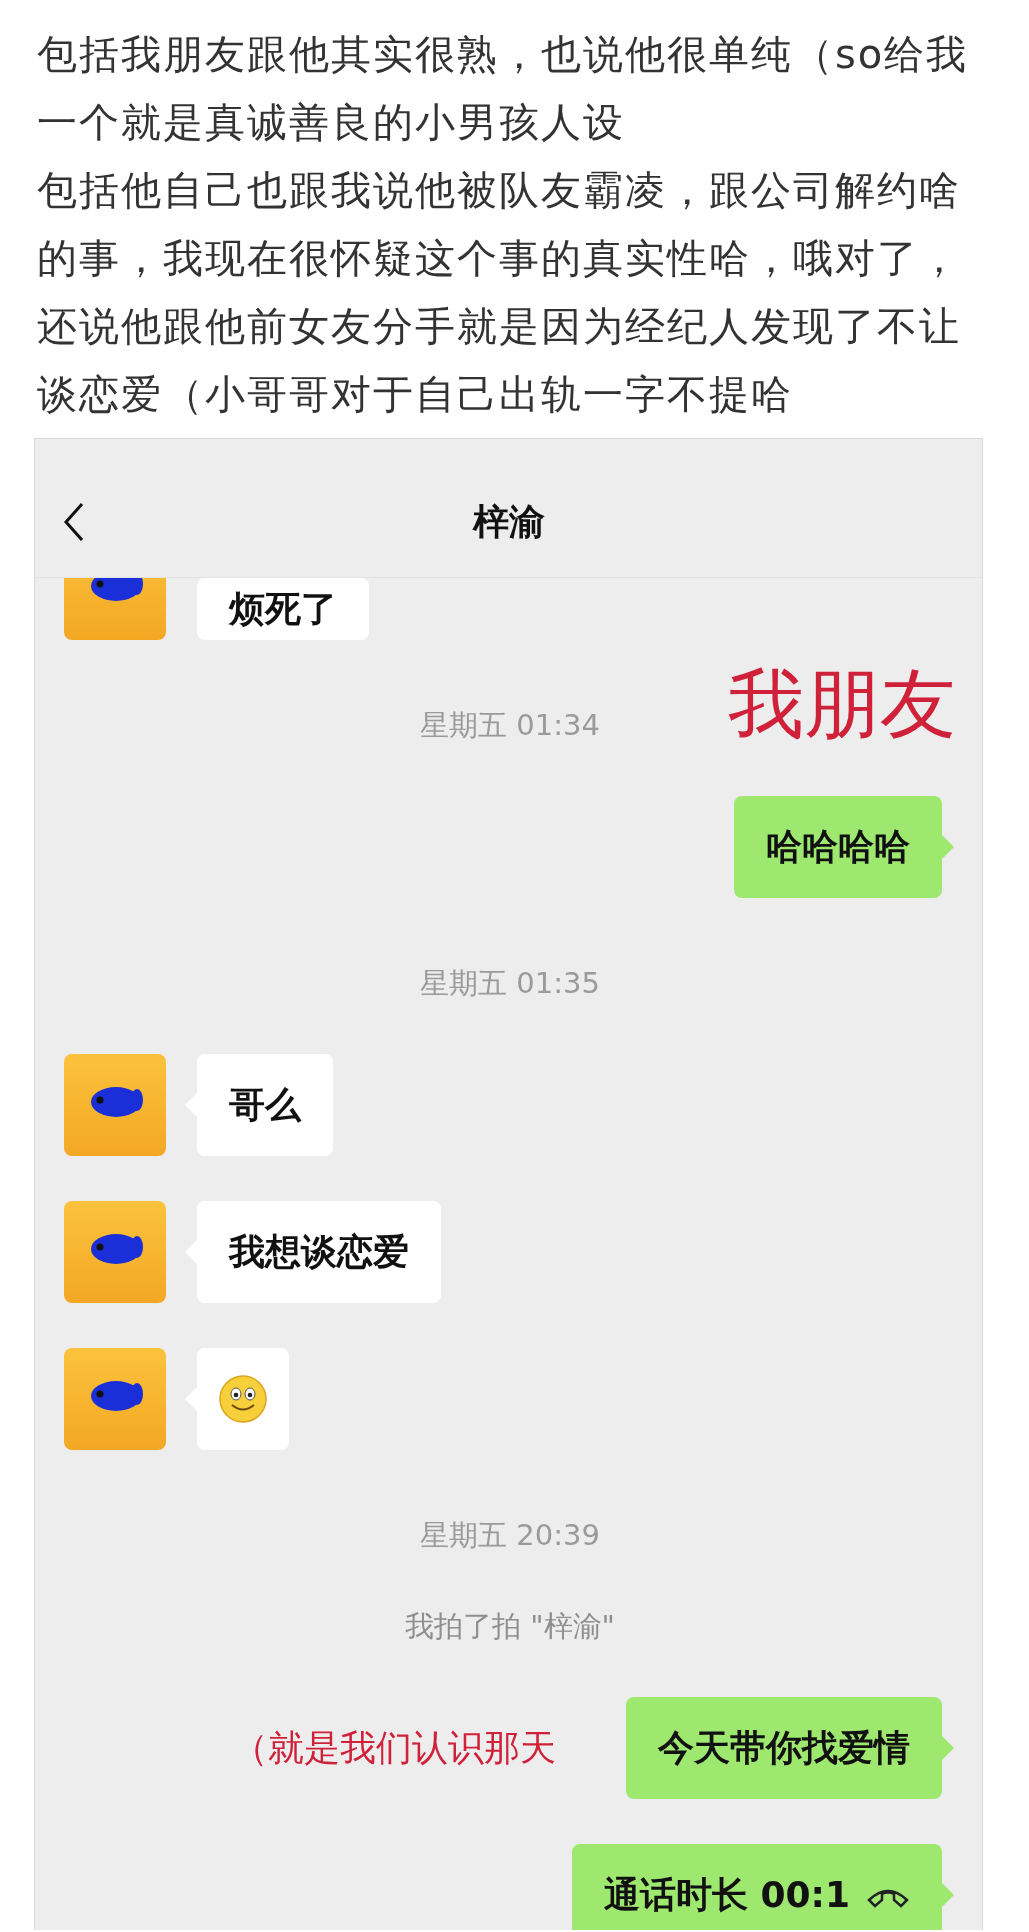 The width and height of the screenshot is (1029, 1932). I want to click on timestamp: 星期五 01:34, so click(510, 726).